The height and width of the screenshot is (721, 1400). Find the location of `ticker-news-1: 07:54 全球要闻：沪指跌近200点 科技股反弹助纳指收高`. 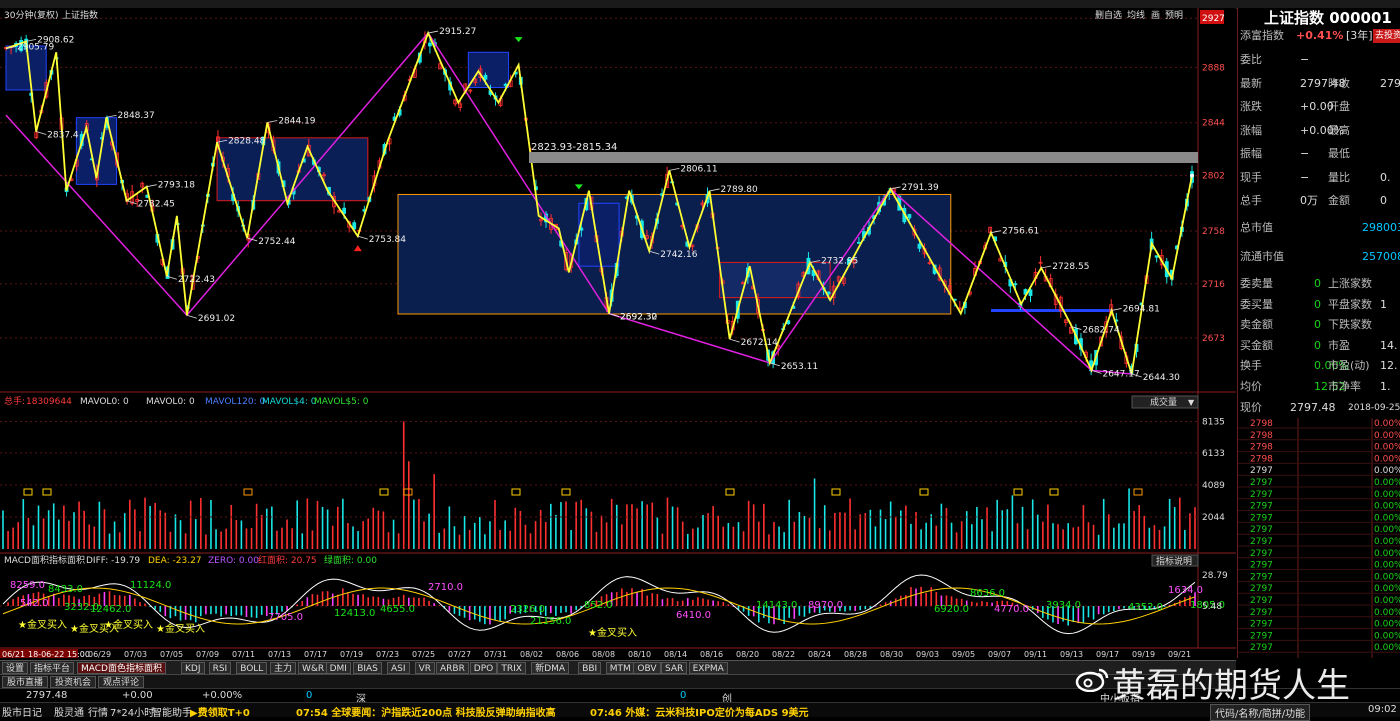

ticker-news-1: 07:54 全球要闻：沪指跌近200点 科技股反弹助纳指收高 is located at coordinates (426, 711).